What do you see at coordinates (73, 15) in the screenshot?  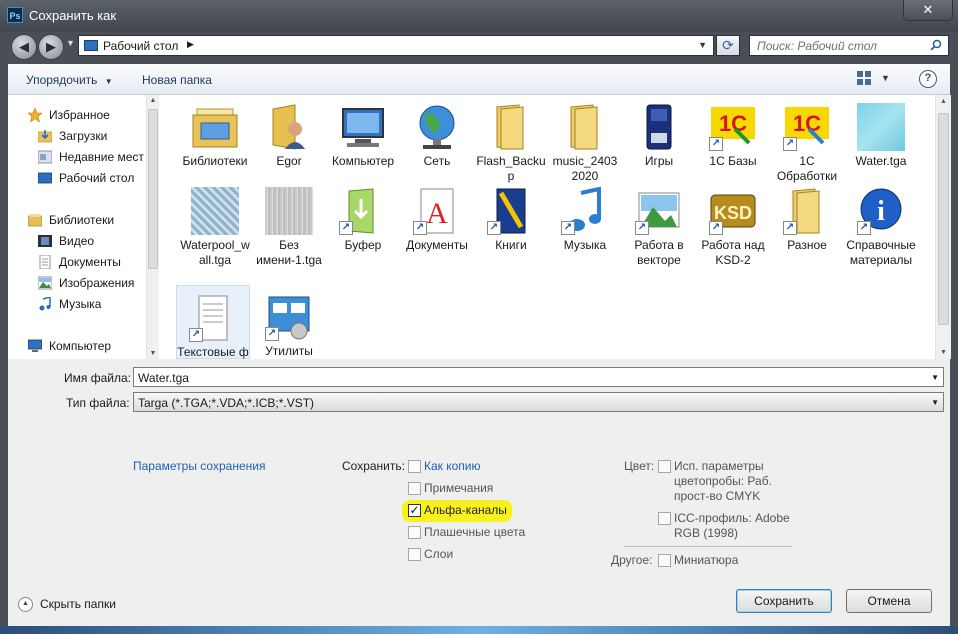 I see `dialog-title: Сохранить как` at bounding box center [73, 15].